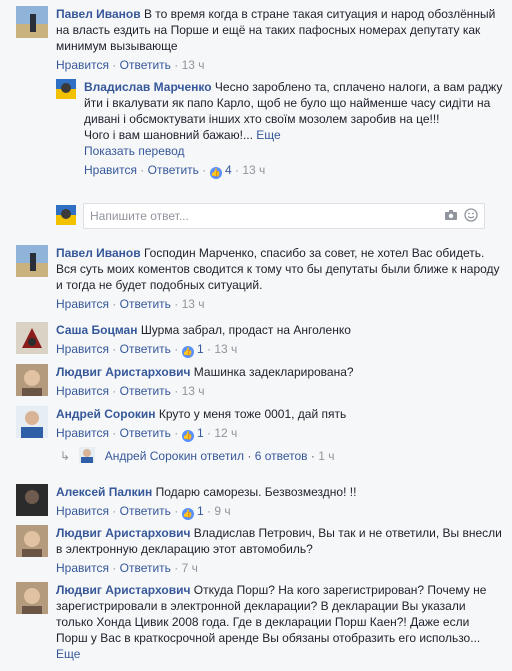 Image resolution: width=512 pixels, height=671 pixels. Describe the element at coordinates (280, 433) in the screenshot. I see `comment-actions: Нравится · Ответить · 👍 1 · 12 ч` at that location.